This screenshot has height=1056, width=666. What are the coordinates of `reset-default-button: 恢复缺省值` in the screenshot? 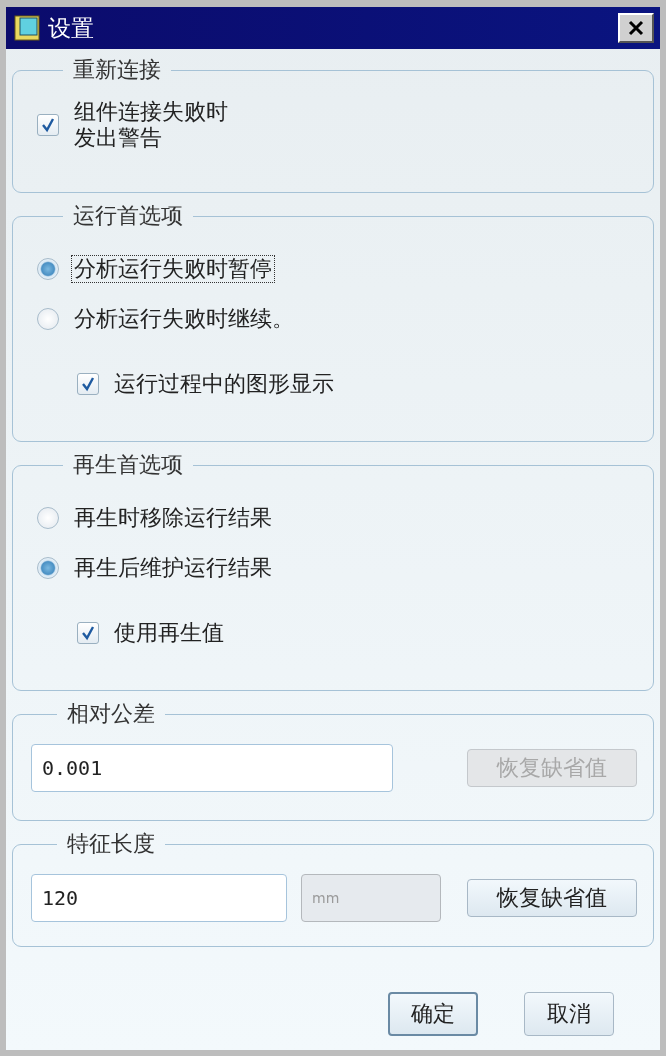 It's located at (552, 898).